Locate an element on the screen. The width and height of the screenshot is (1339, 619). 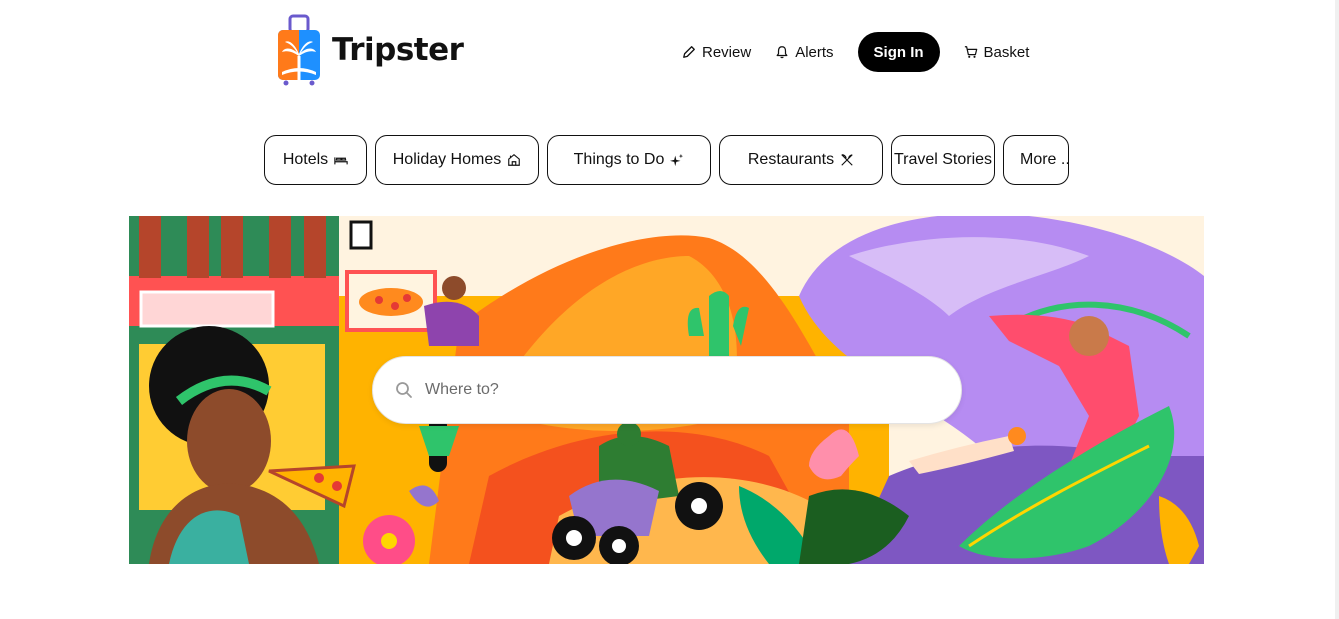
tab-things-to-do: Things to Do is located at coordinates (629, 160).